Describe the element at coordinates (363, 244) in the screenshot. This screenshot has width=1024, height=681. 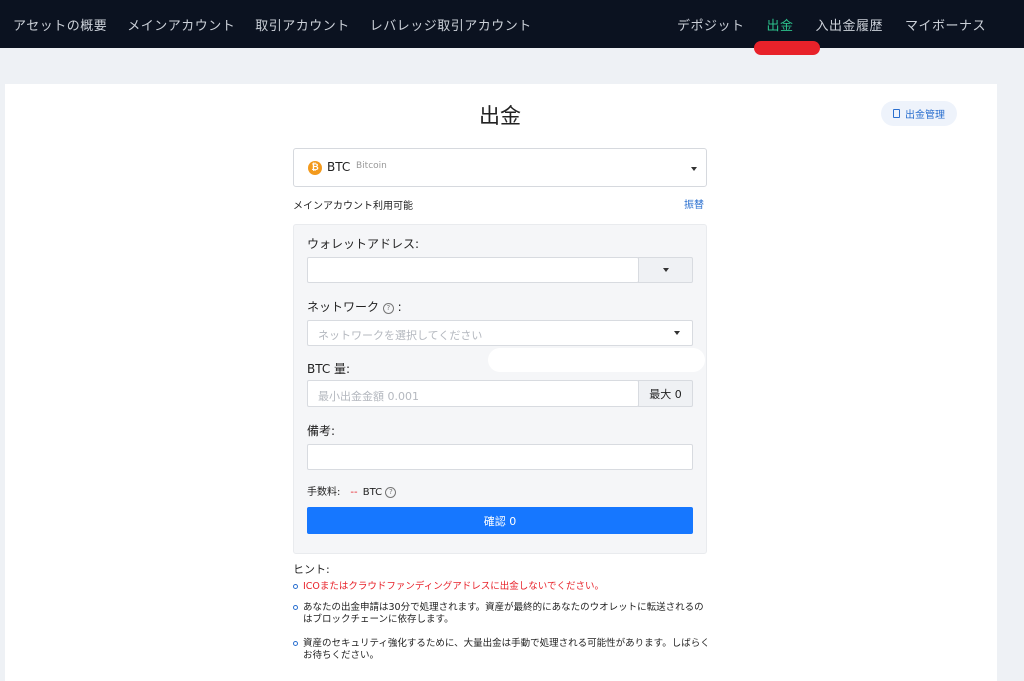
I see `wallet-address-label: ウォレットアドレス:` at that location.